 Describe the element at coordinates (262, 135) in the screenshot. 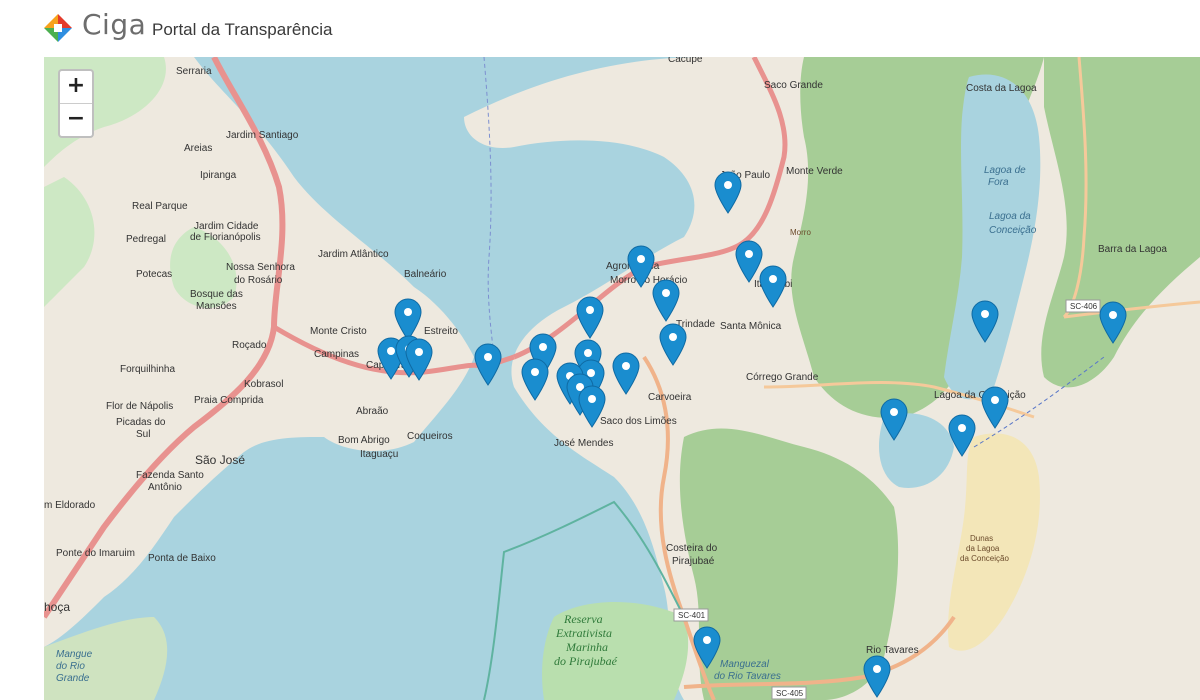

I see `label-jardim-santiago: Jardim Santiago` at that location.